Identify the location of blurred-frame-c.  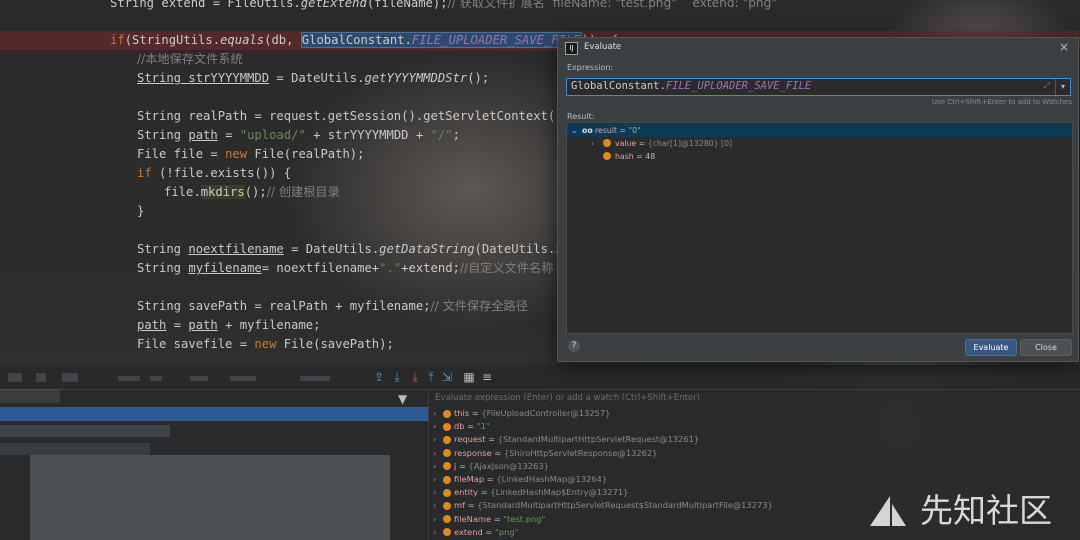
(75, 449).